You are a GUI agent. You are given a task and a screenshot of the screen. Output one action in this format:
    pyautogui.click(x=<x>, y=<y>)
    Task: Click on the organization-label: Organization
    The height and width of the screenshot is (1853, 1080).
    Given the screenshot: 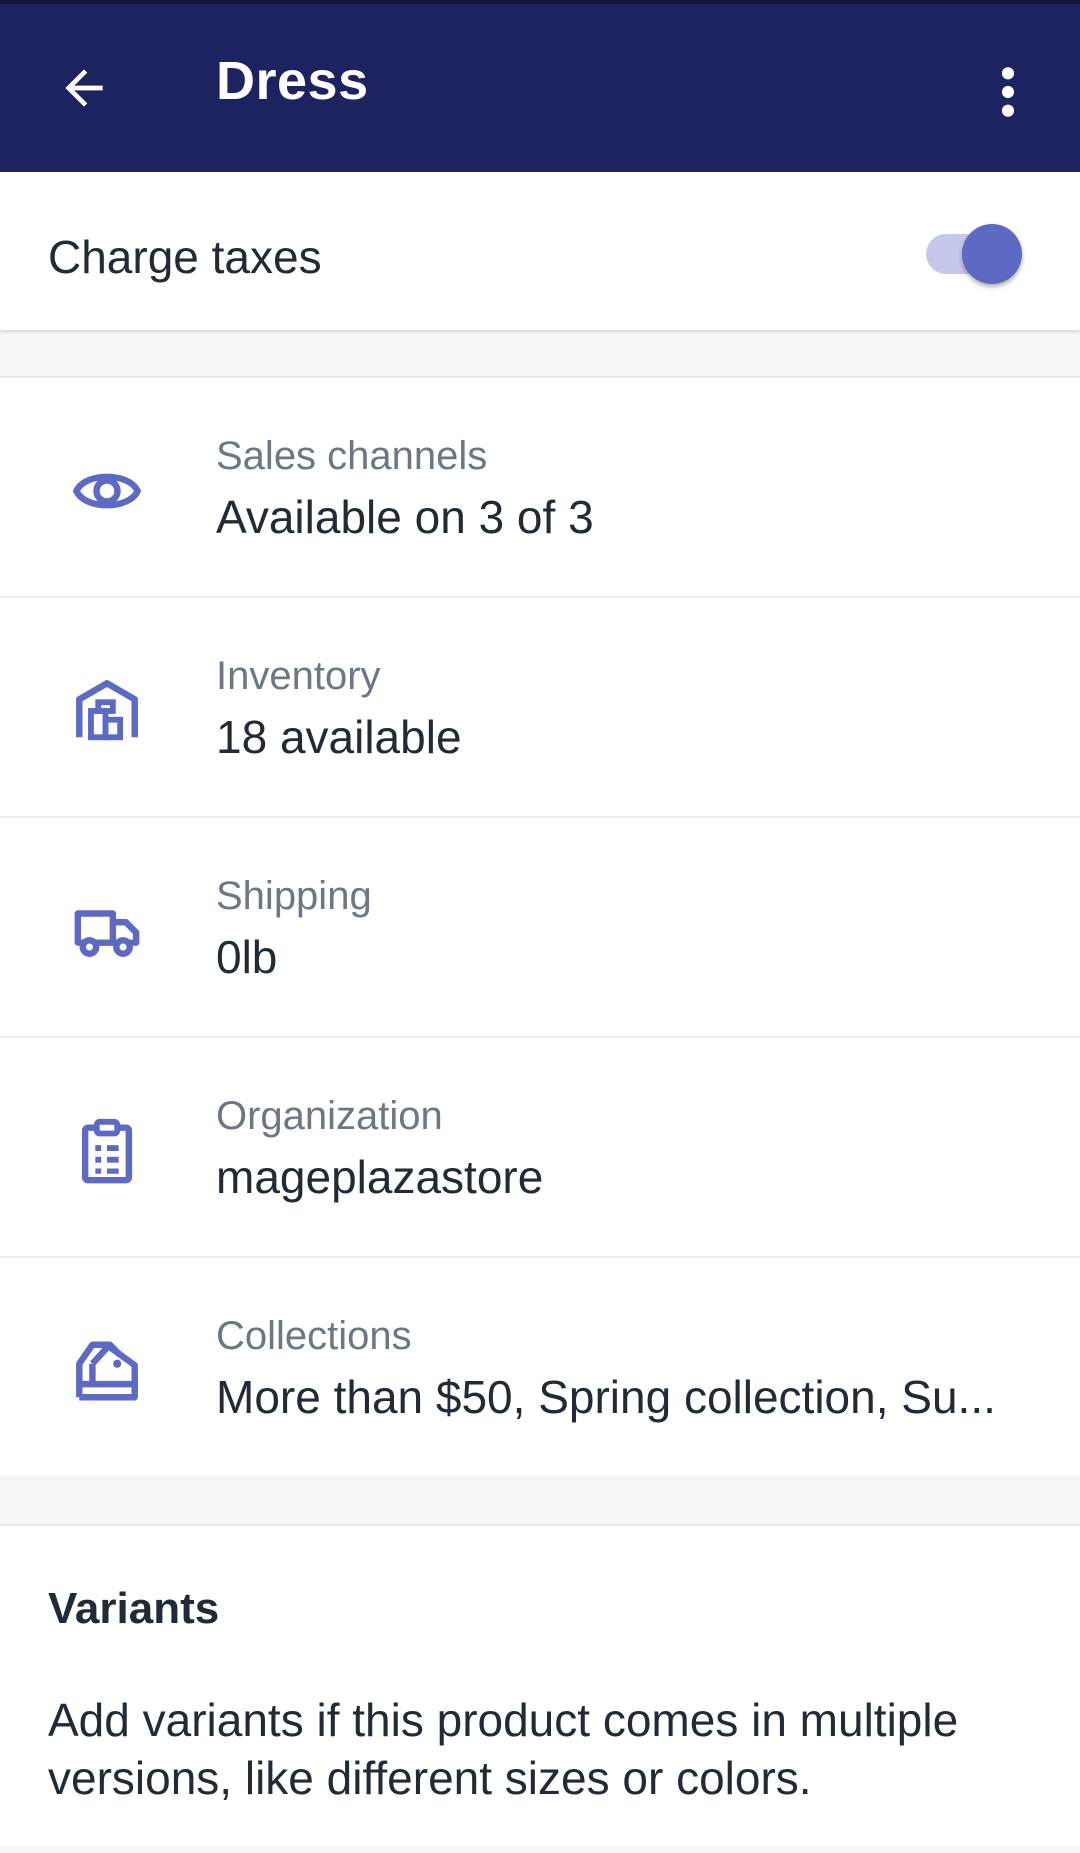 What is the action you would take?
    pyautogui.click(x=329, y=1116)
    